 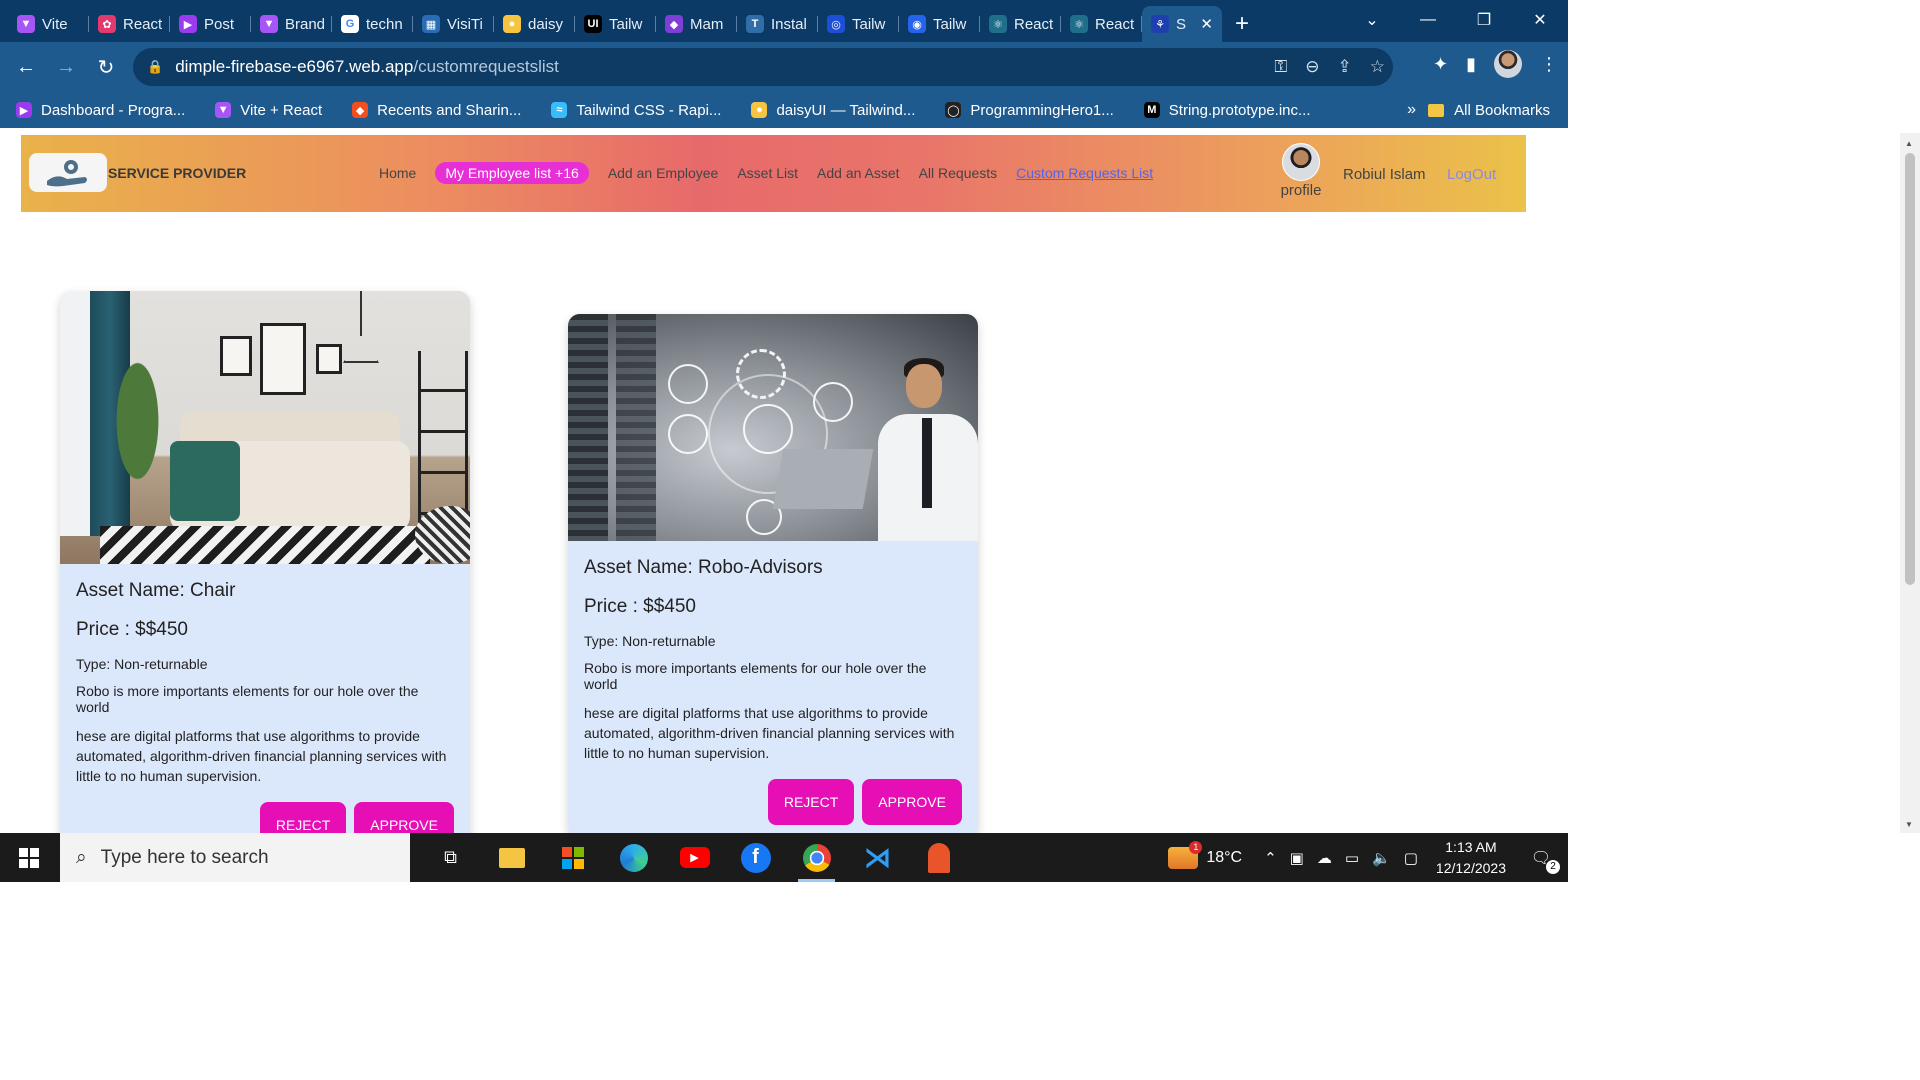 What do you see at coordinates (1440, 64) in the screenshot?
I see `extensions-icon: ✦` at bounding box center [1440, 64].